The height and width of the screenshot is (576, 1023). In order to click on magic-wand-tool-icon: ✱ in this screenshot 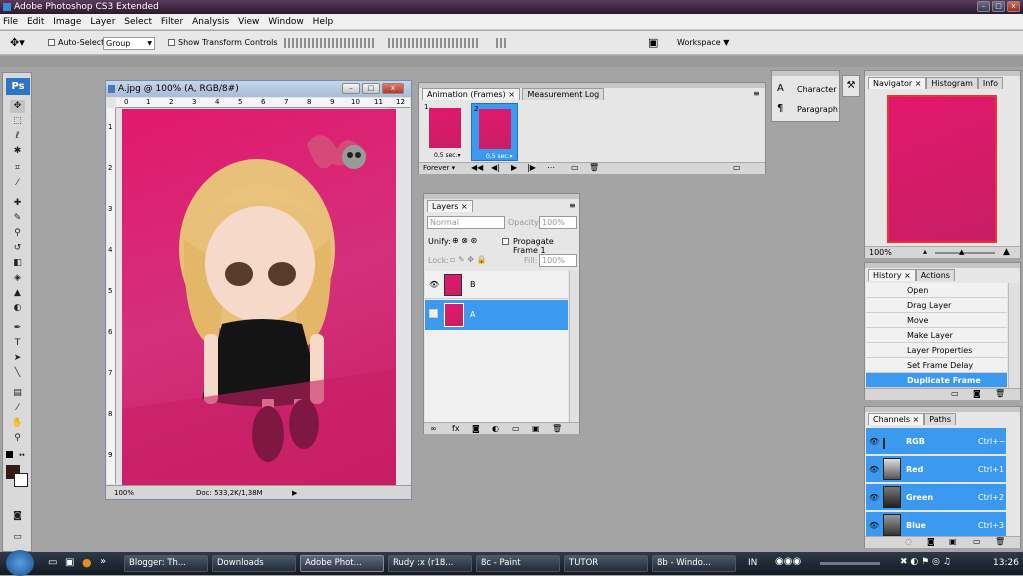, I will do `click(17, 151)`.